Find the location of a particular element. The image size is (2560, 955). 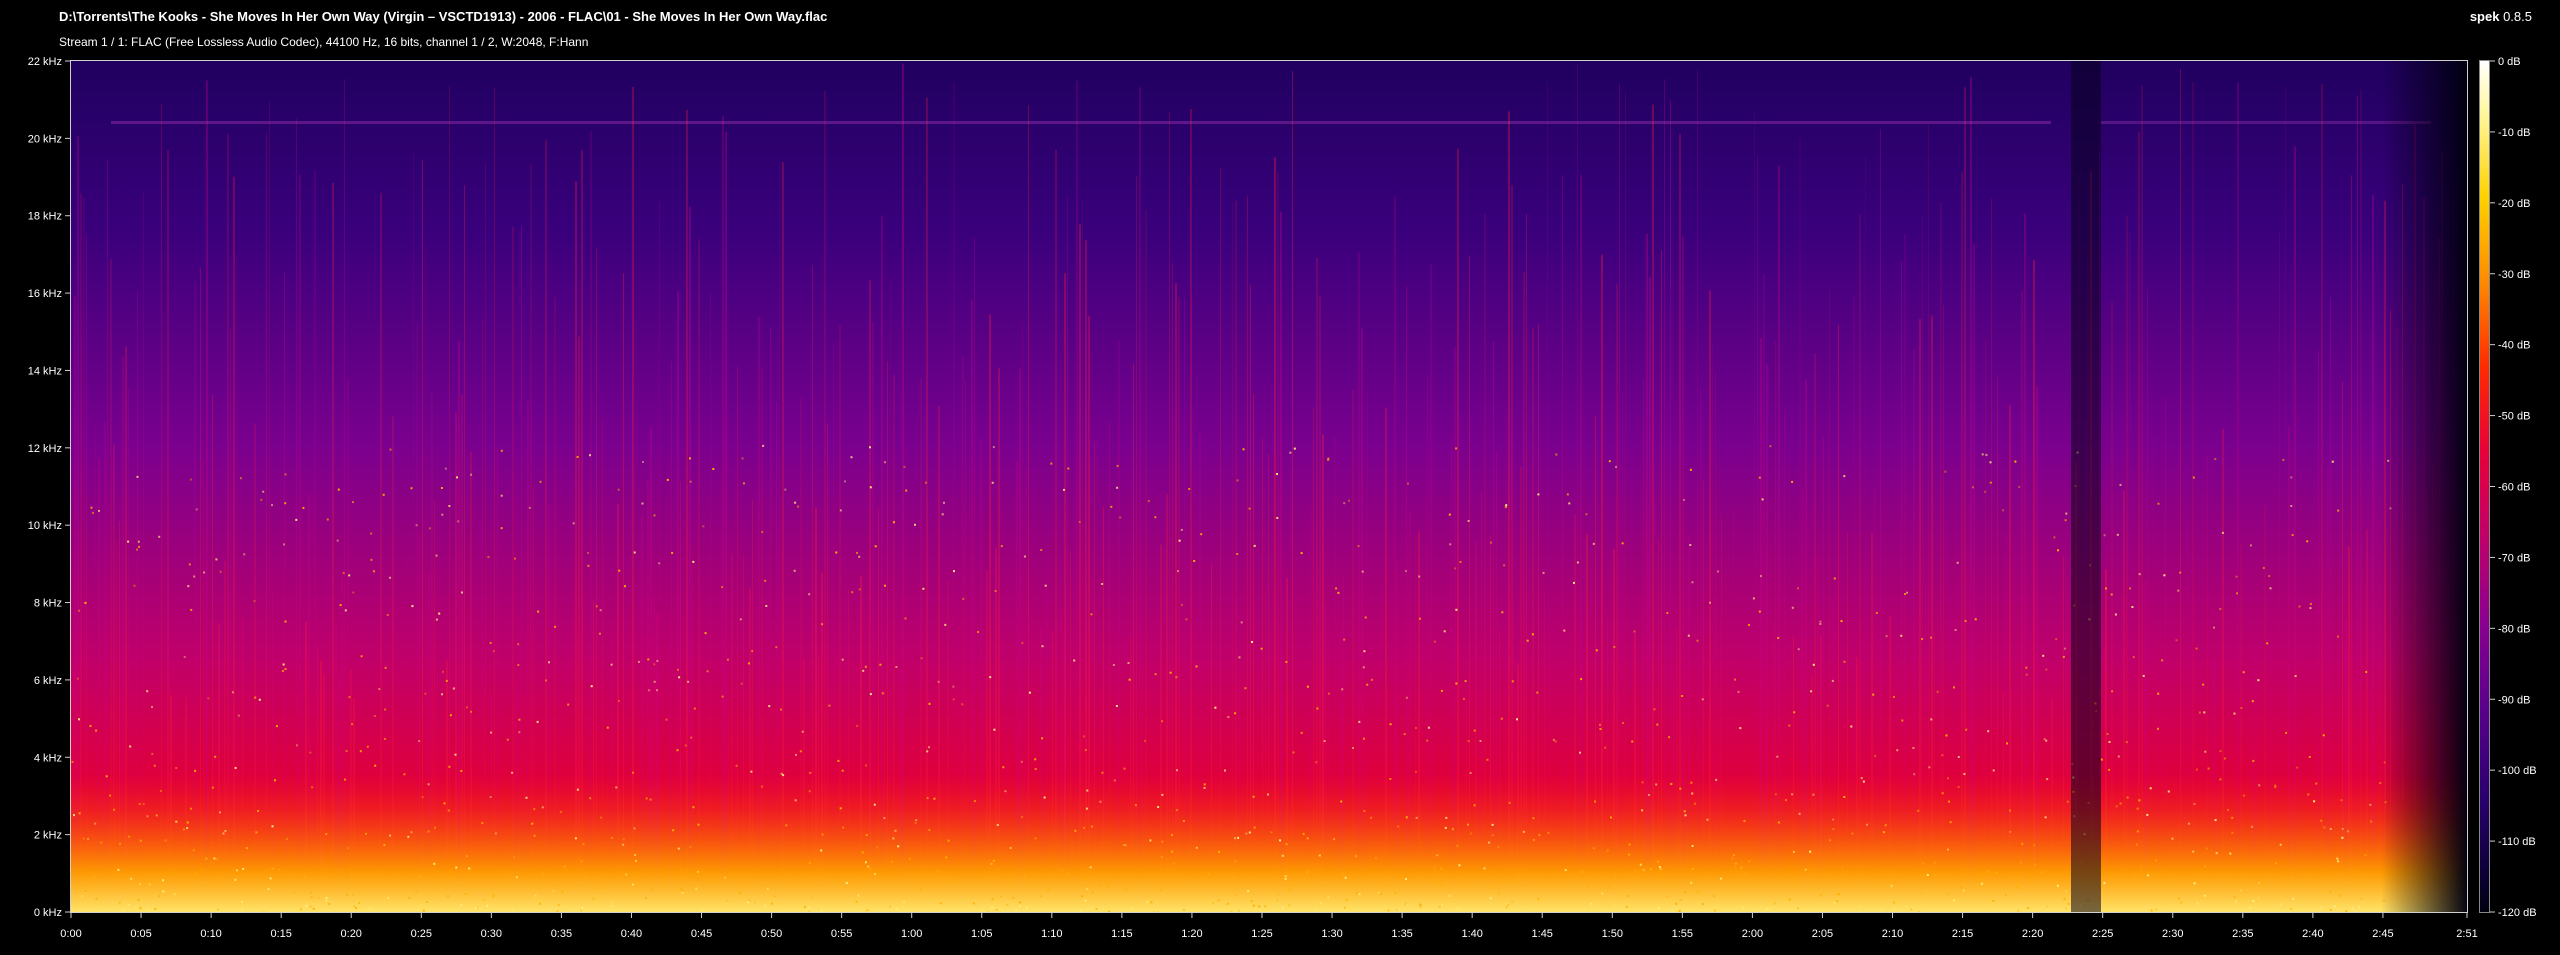

x-tick-label: 0:55 is located at coordinates (841, 934).